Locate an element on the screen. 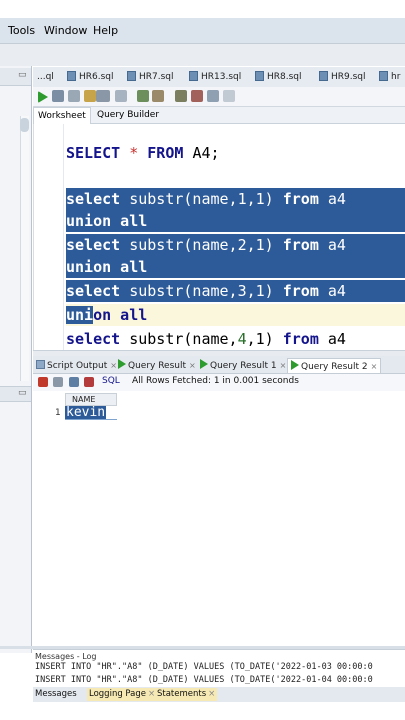 The width and height of the screenshot is (405, 720). file-tab-label: HR9.sql is located at coordinates (348, 77).